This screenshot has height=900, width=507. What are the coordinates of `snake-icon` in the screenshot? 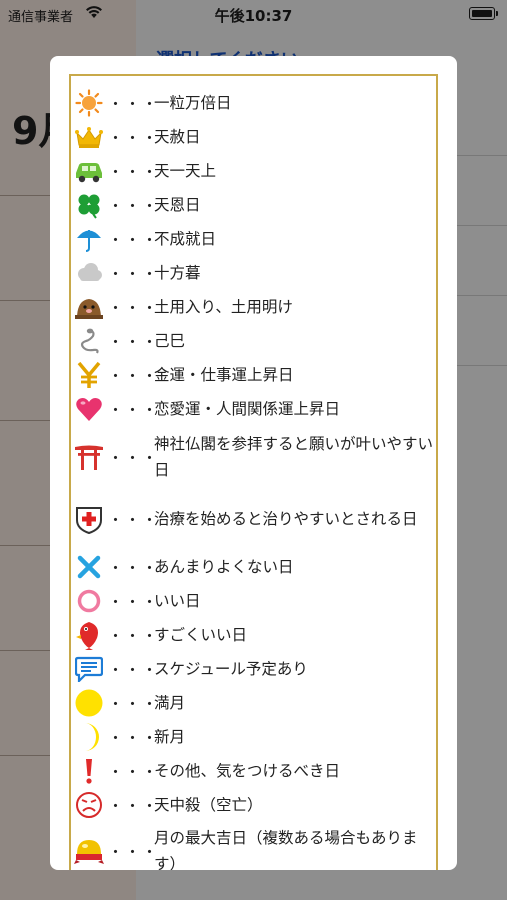 It's located at (89, 341).